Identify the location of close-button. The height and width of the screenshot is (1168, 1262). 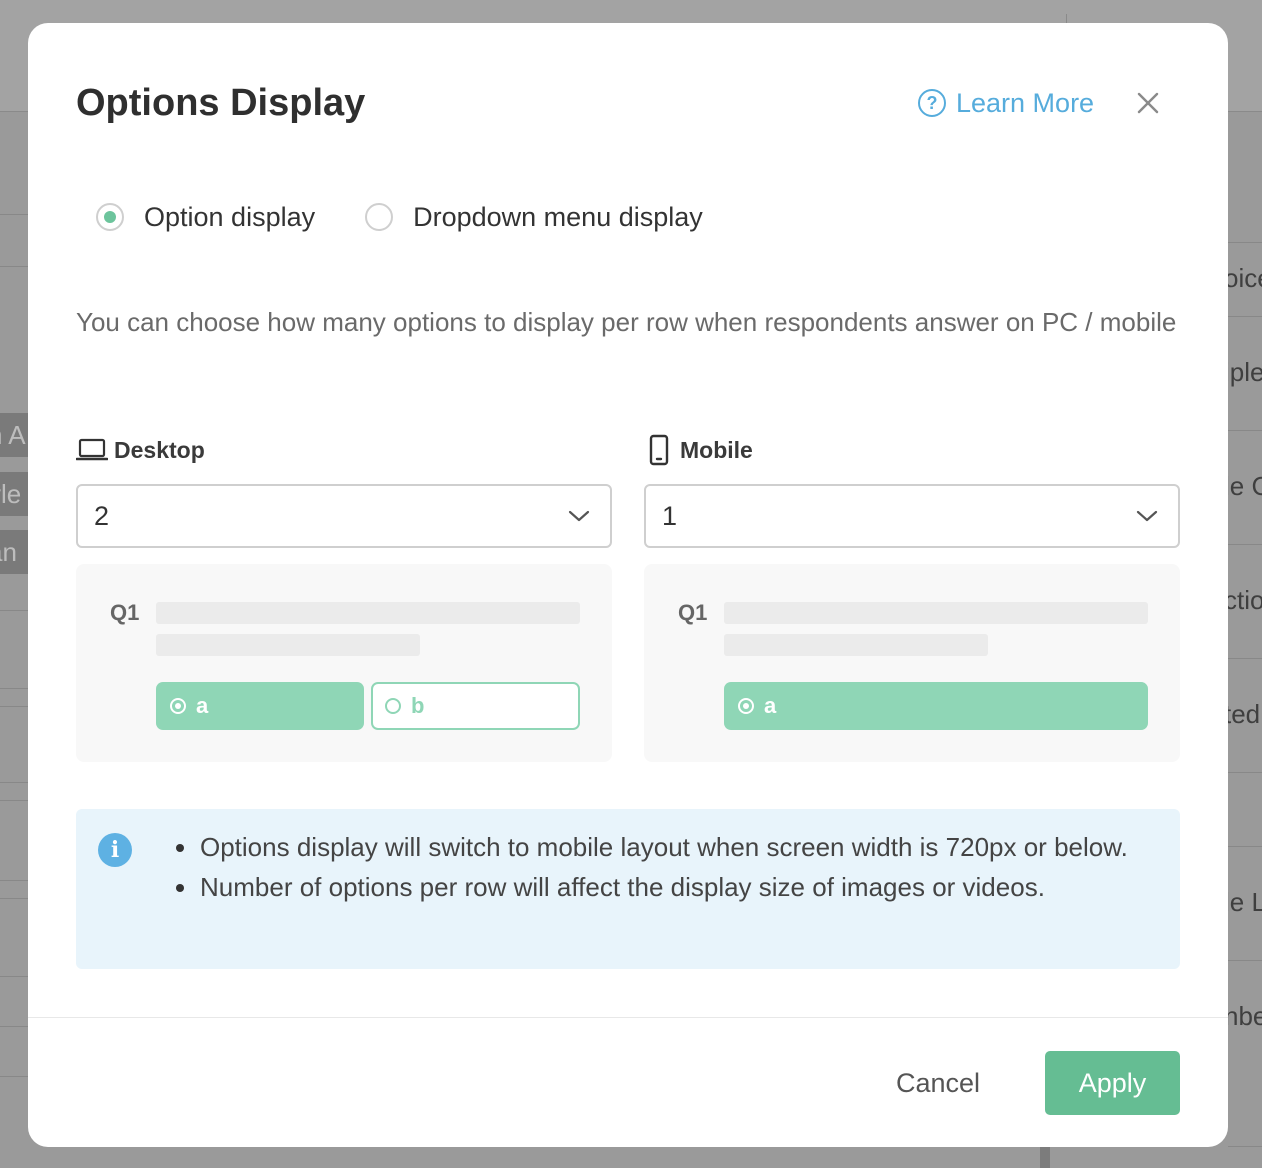
(1148, 103).